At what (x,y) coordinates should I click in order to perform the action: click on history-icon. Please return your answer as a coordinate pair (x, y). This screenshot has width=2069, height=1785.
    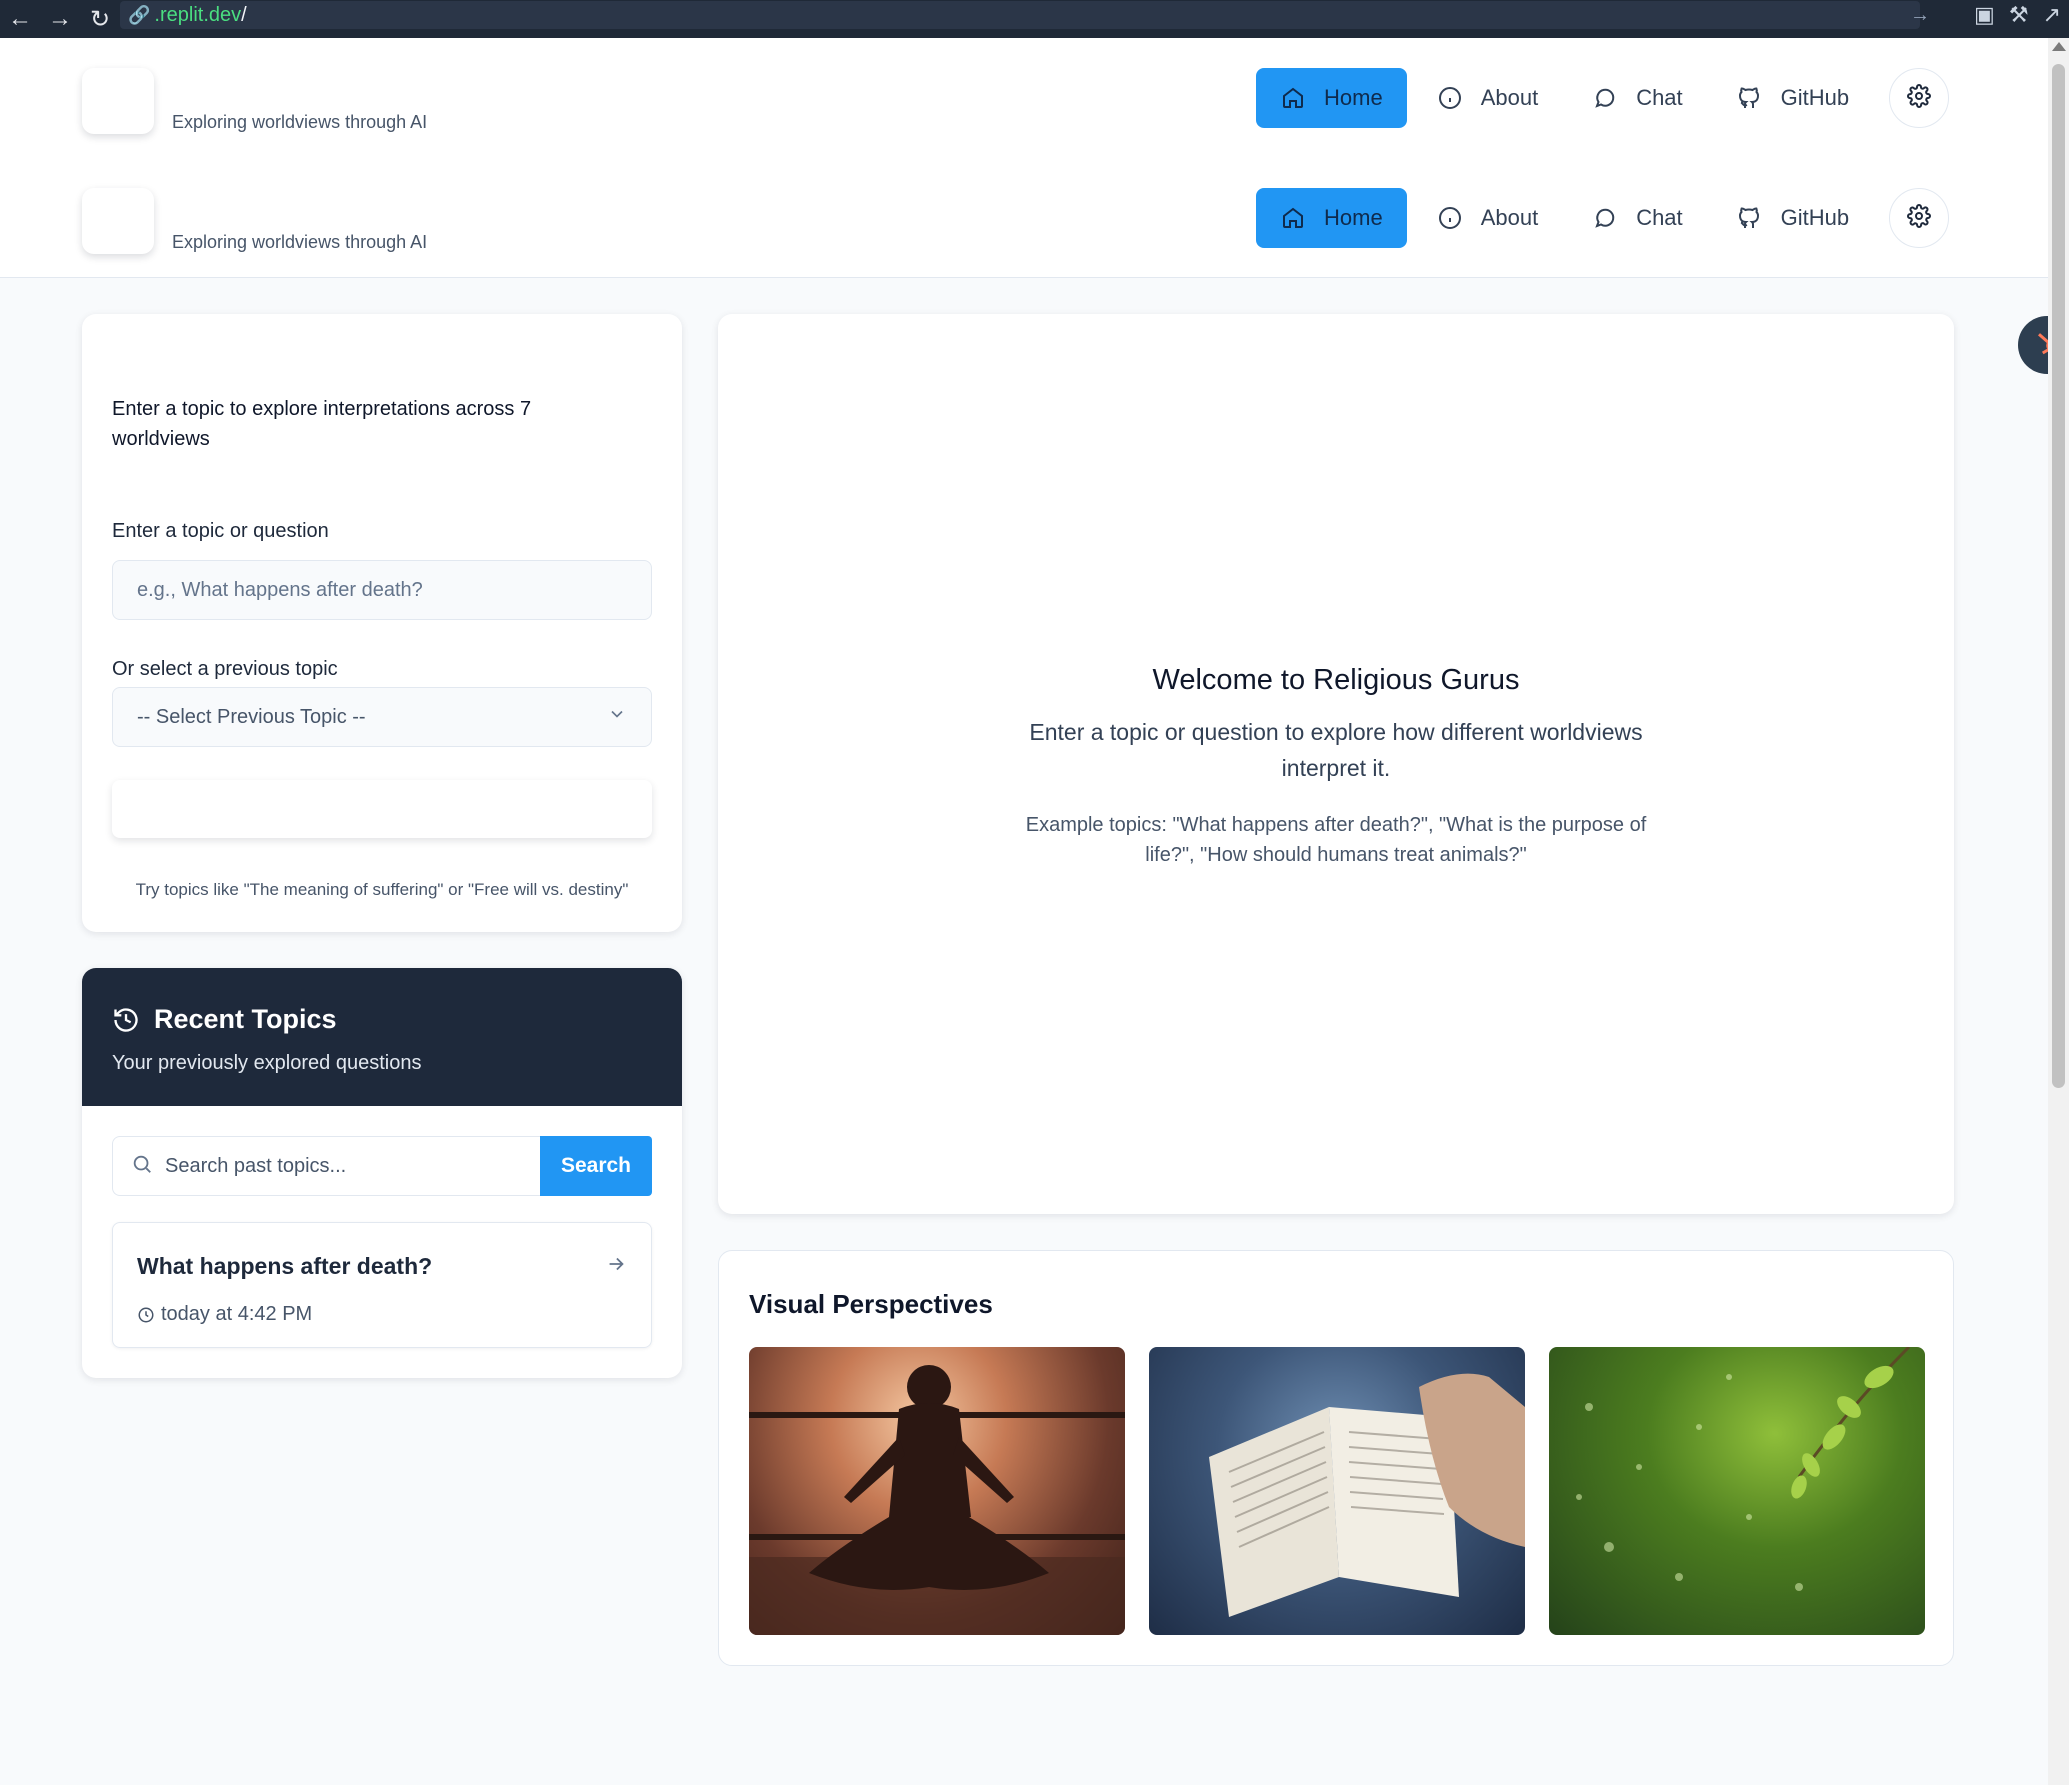
    Looking at the image, I should click on (126, 1020).